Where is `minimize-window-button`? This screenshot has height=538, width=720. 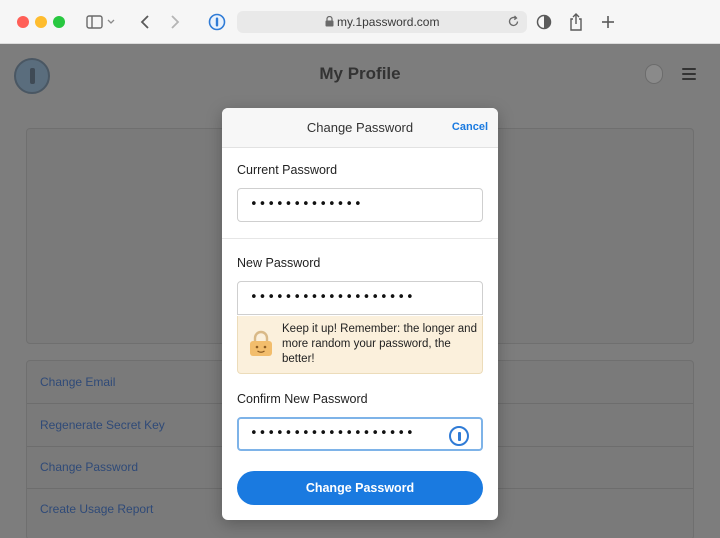
minimize-window-button is located at coordinates (41, 22).